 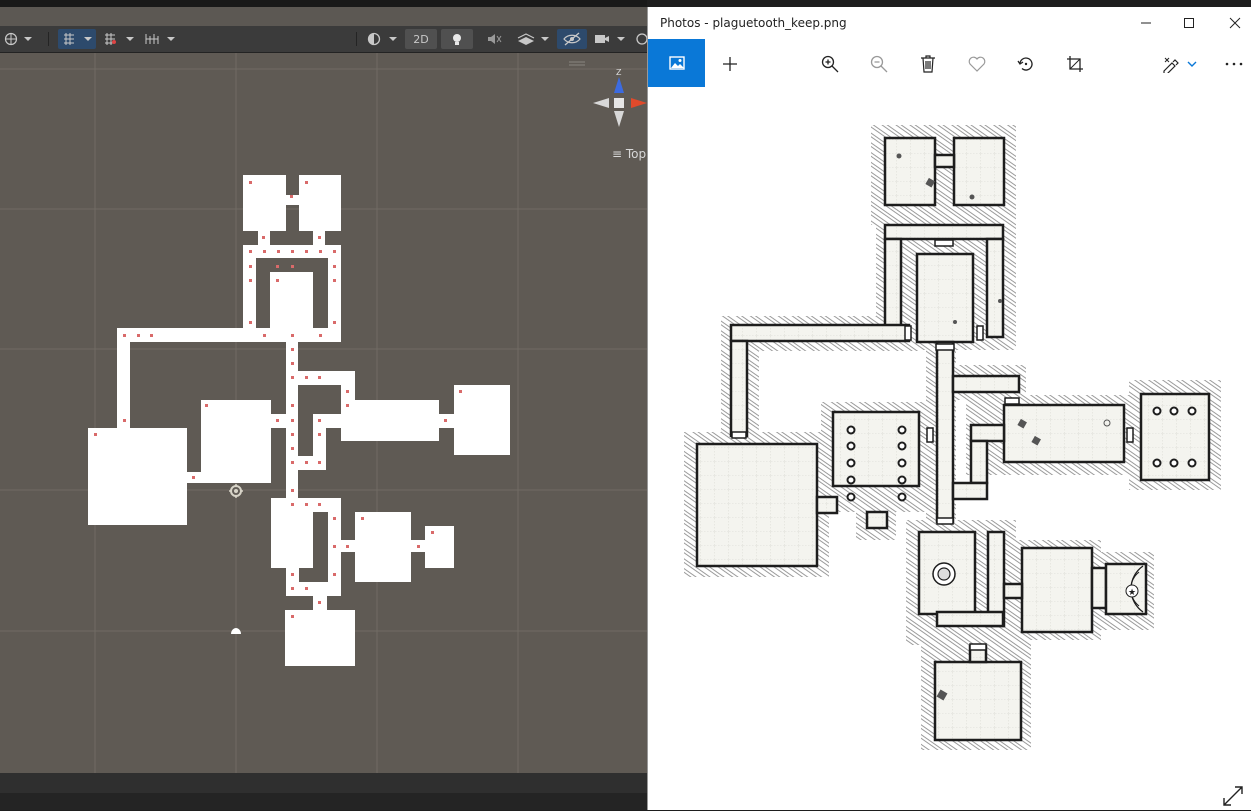 What do you see at coordinates (636, 154) in the screenshot?
I see `orientation-text: Top` at bounding box center [636, 154].